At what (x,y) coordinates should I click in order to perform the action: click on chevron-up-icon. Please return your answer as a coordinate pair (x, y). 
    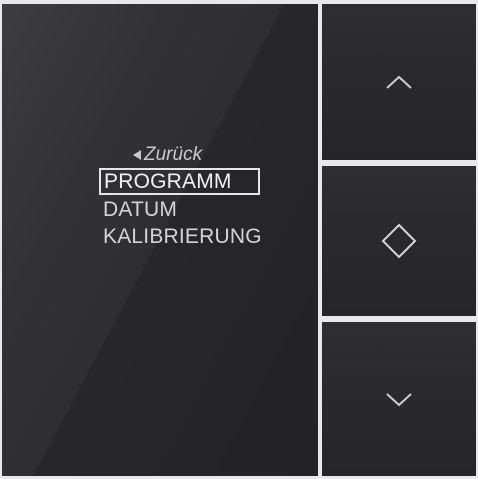
    Looking at the image, I should click on (399, 82).